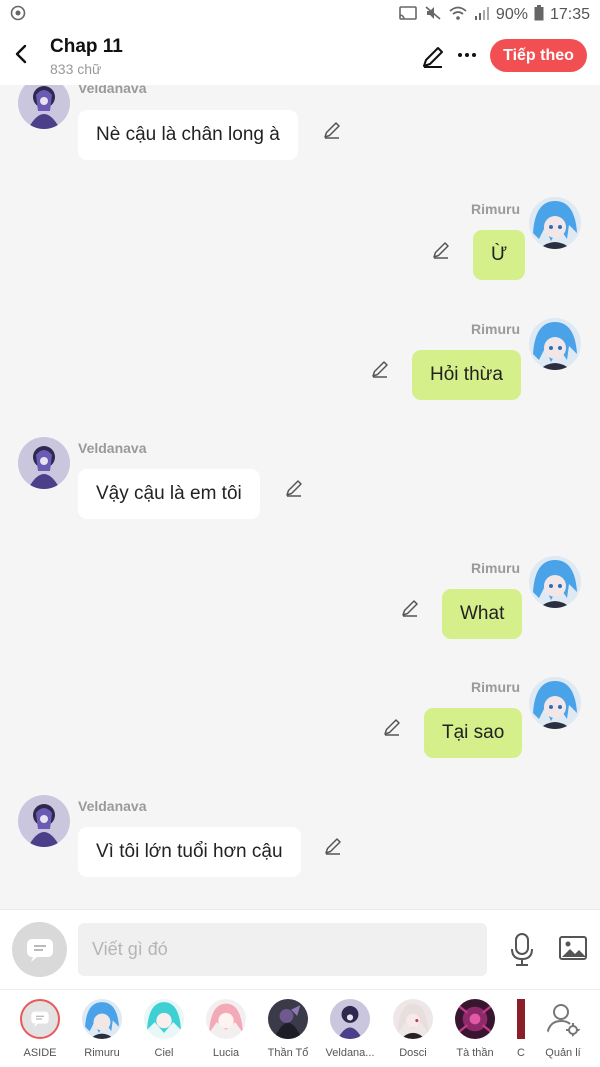 This screenshot has width=600, height=1067. I want to click on ta-than-avatar, so click(475, 1019).